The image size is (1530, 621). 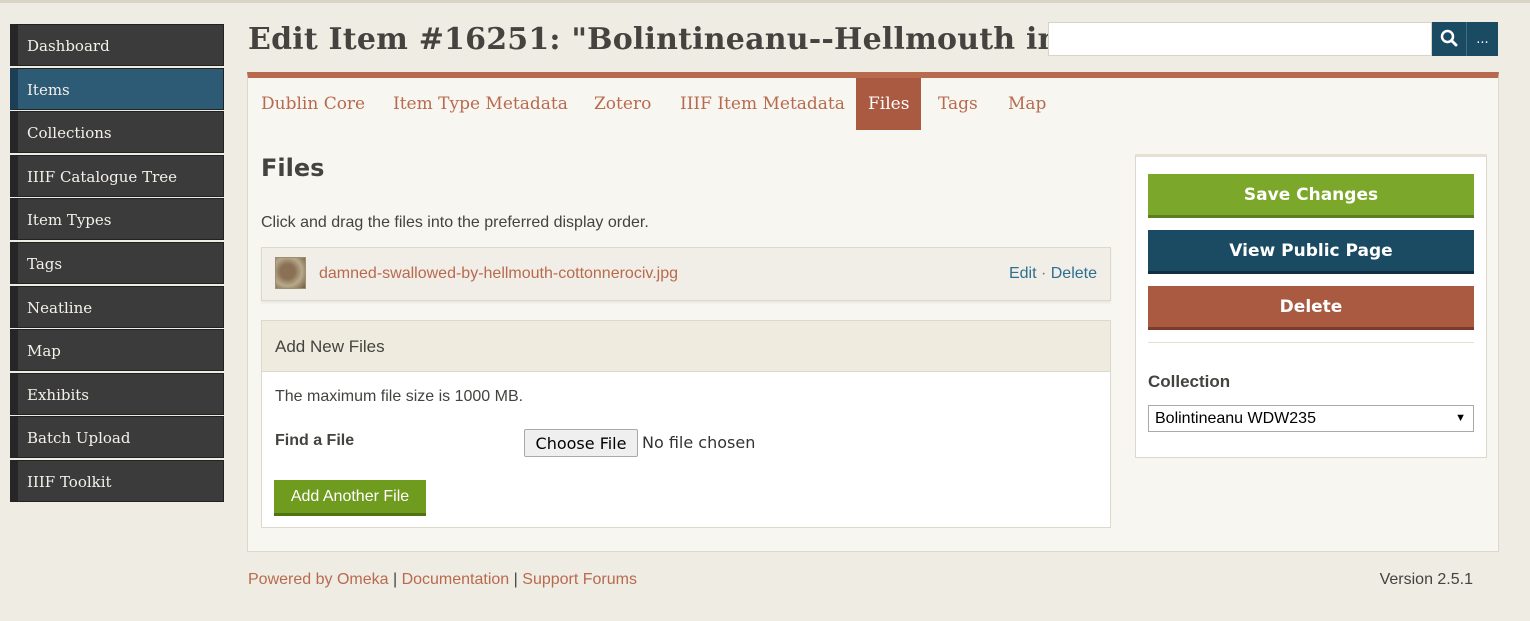 I want to click on sidebar-item-tags: Tags, so click(x=117, y=262).